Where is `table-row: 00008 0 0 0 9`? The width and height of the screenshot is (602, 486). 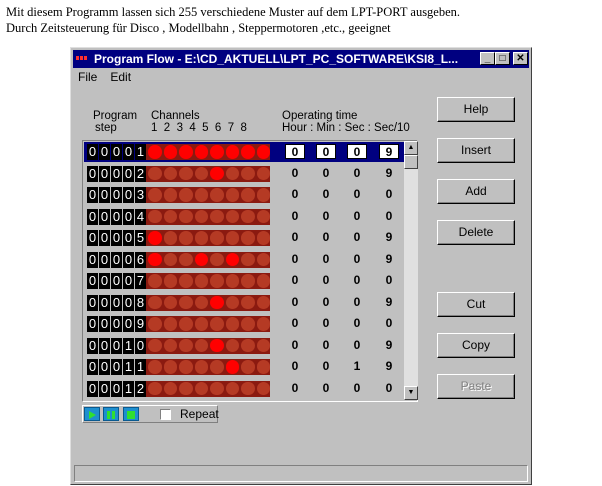 table-row: 00008 0 0 0 9 is located at coordinates (244, 303).